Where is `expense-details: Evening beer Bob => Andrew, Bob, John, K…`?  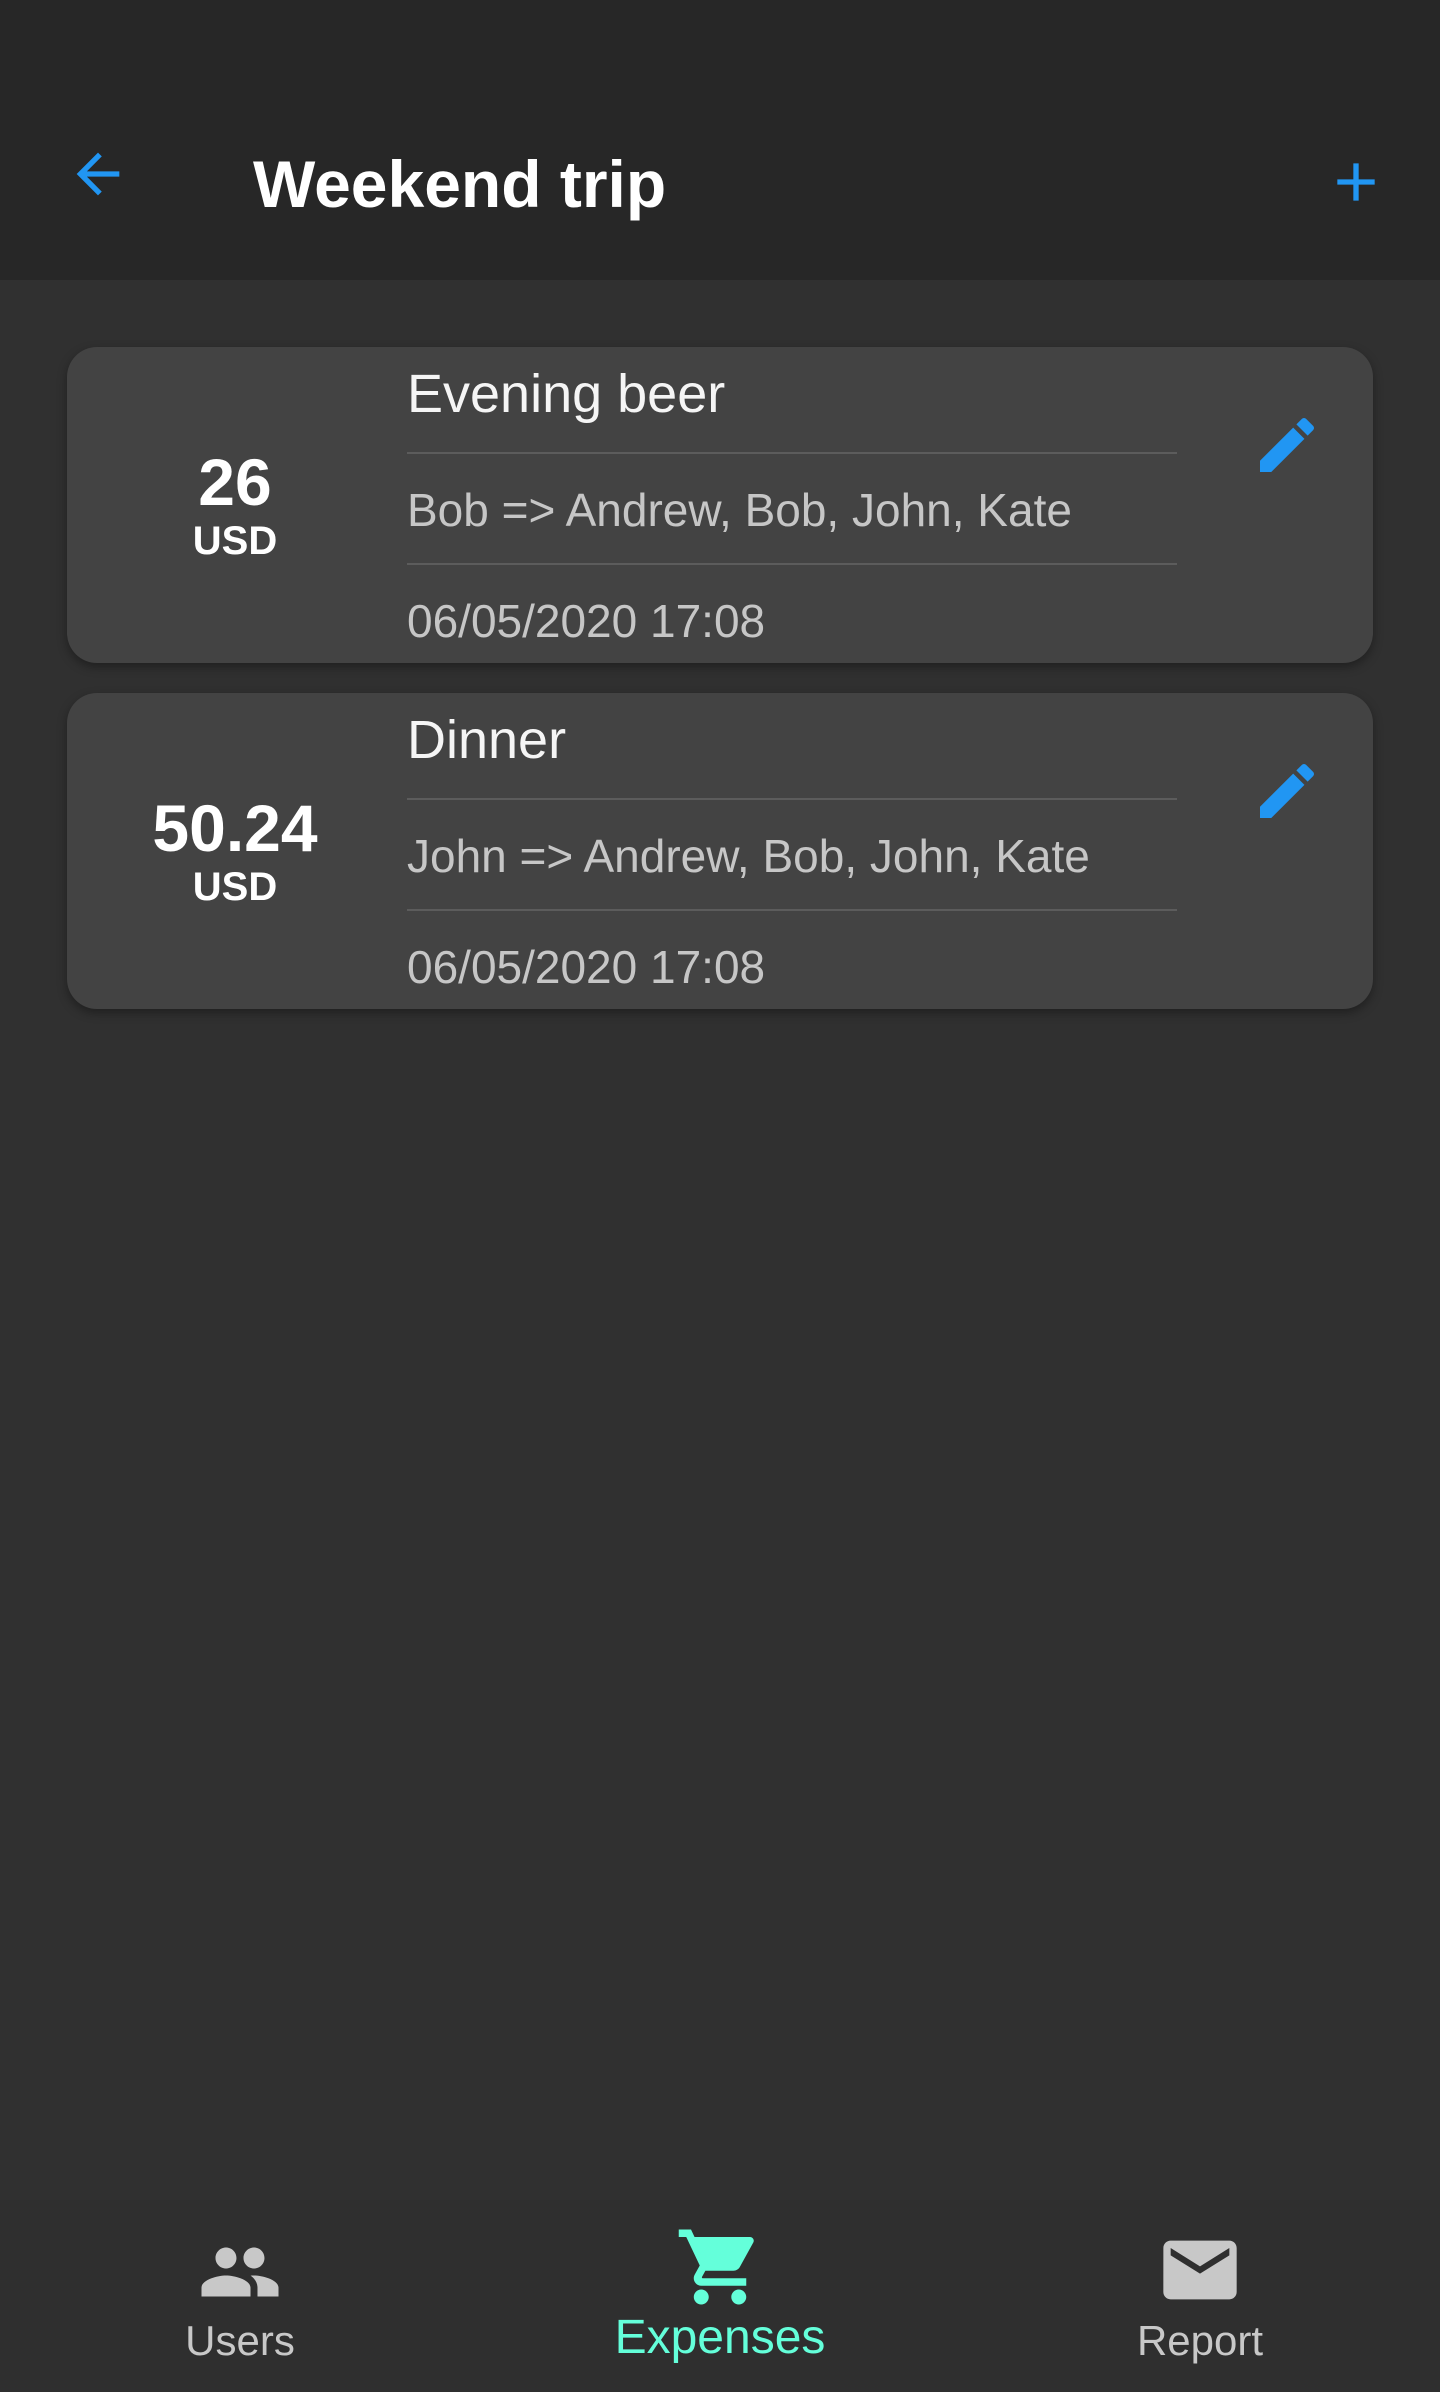 expense-details: Evening beer Bob => Andrew, Bob, John, K… is located at coordinates (792, 504).